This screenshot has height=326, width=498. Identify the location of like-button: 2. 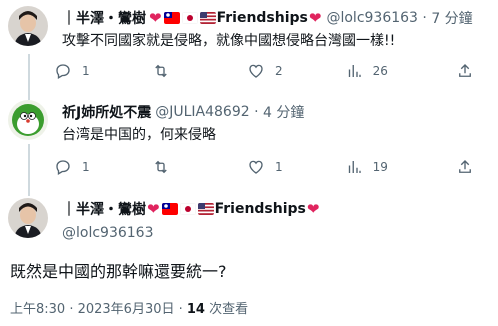
(296, 71).